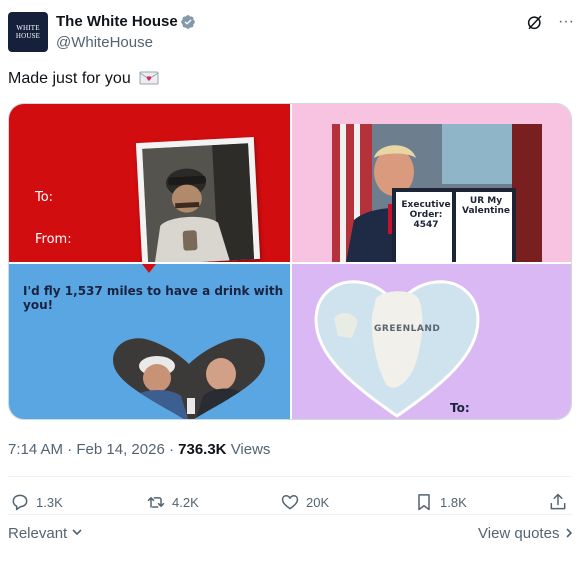 The width and height of the screenshot is (588, 566). Describe the element at coordinates (290, 502) in the screenshot. I see `heart-icon` at that location.